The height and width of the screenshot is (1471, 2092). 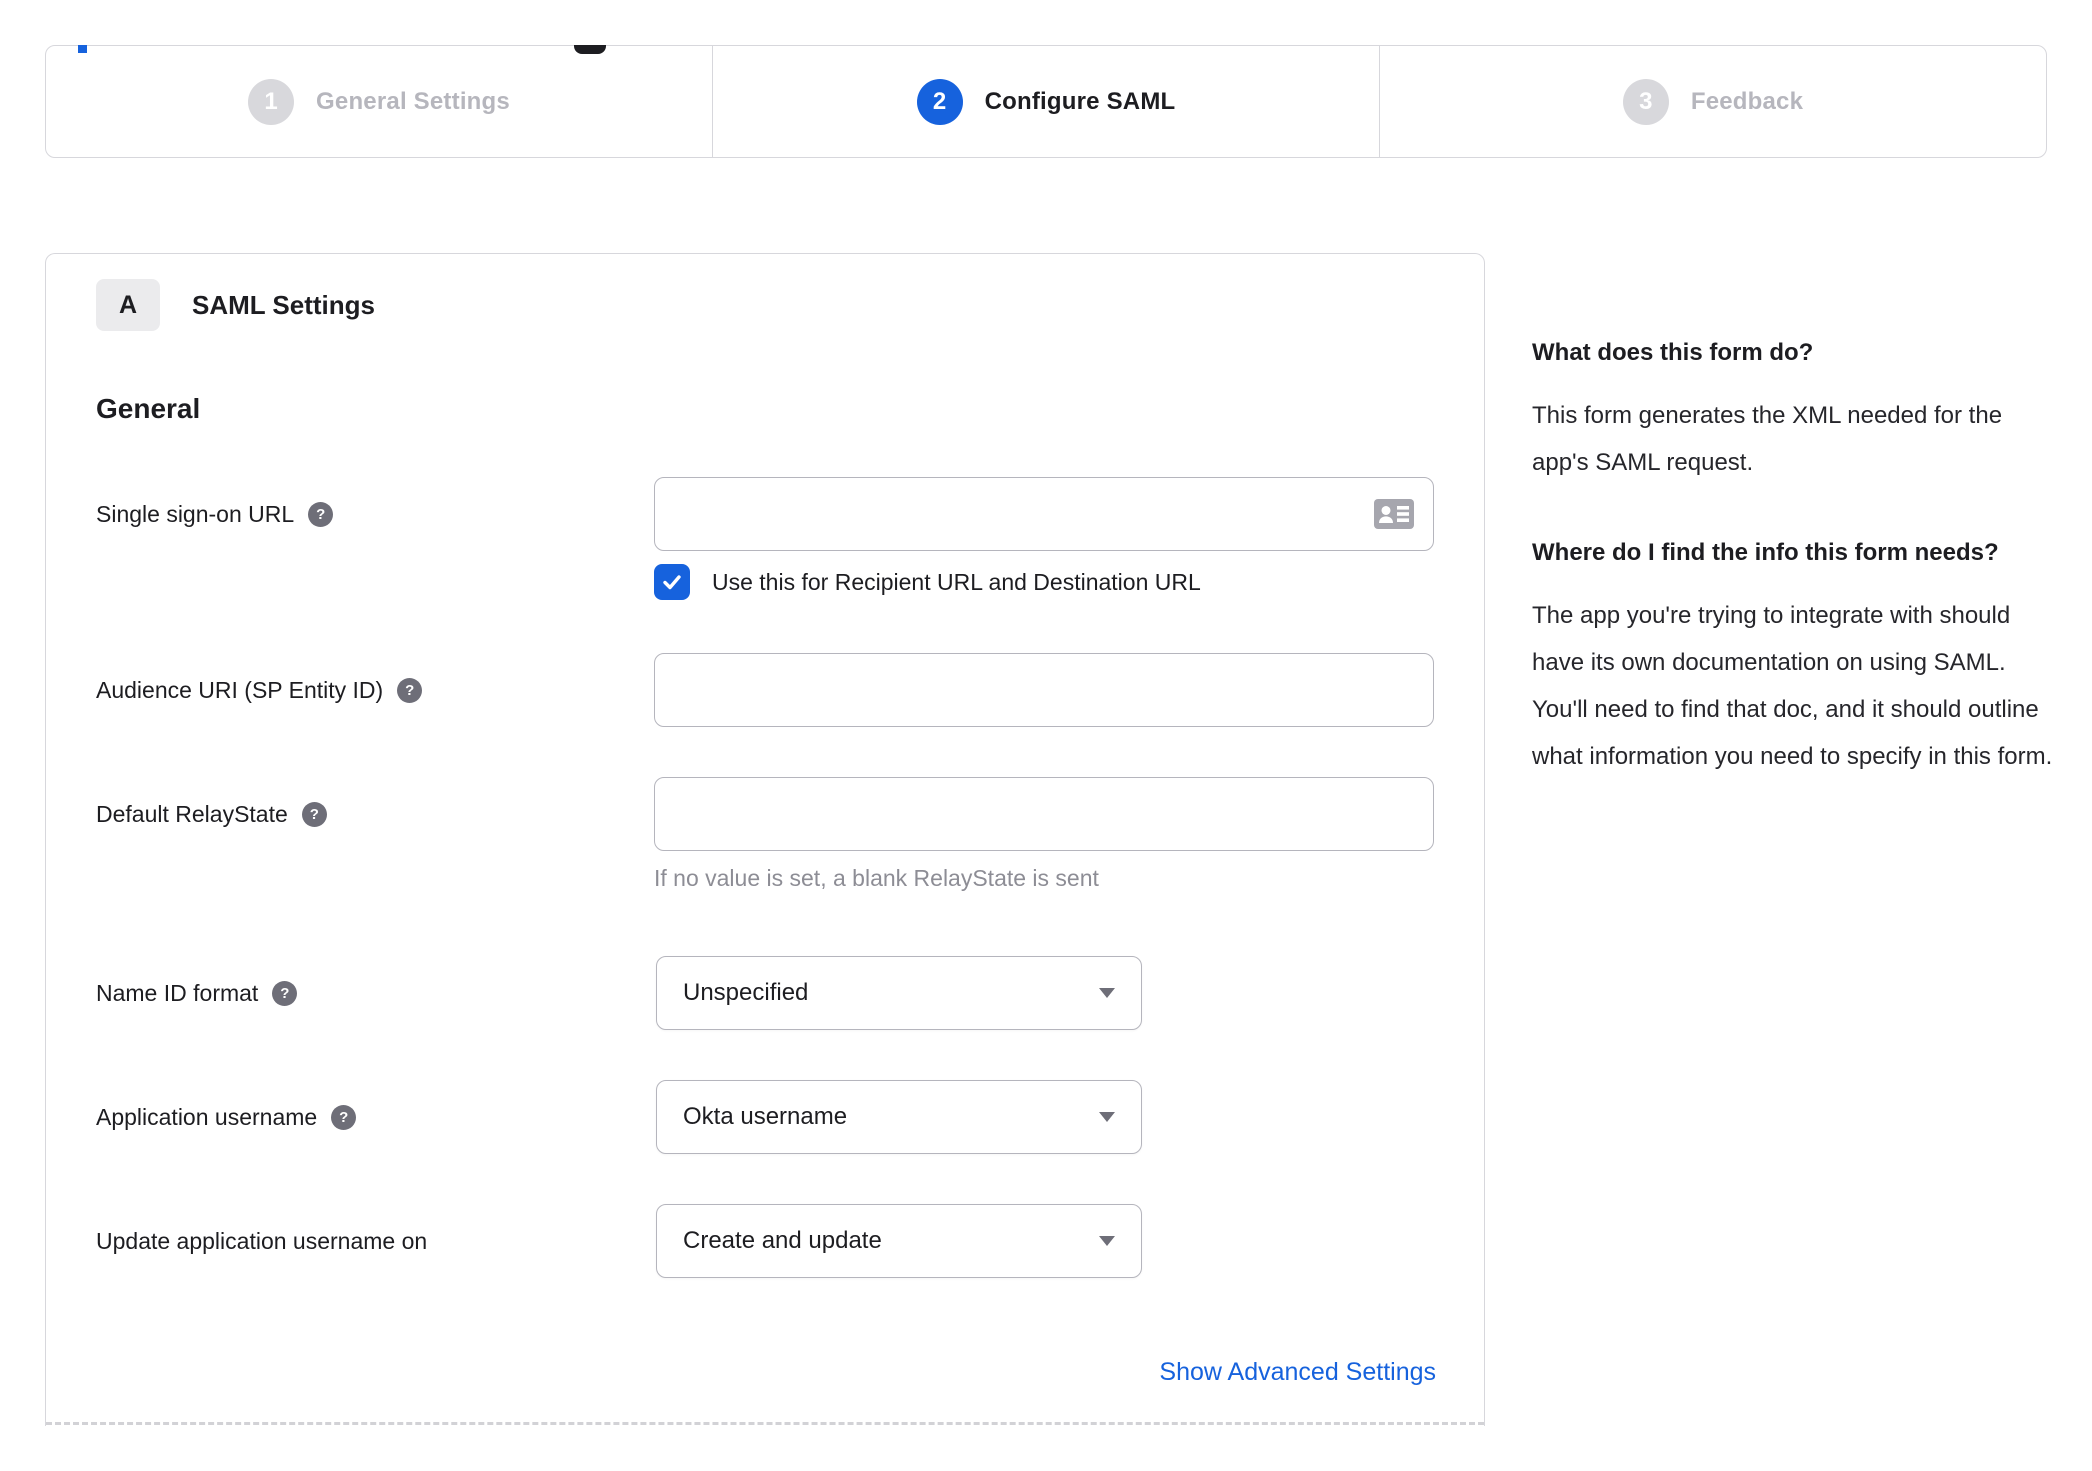 What do you see at coordinates (899, 1241) in the screenshot?
I see `update-username-on-select: Create and update` at bounding box center [899, 1241].